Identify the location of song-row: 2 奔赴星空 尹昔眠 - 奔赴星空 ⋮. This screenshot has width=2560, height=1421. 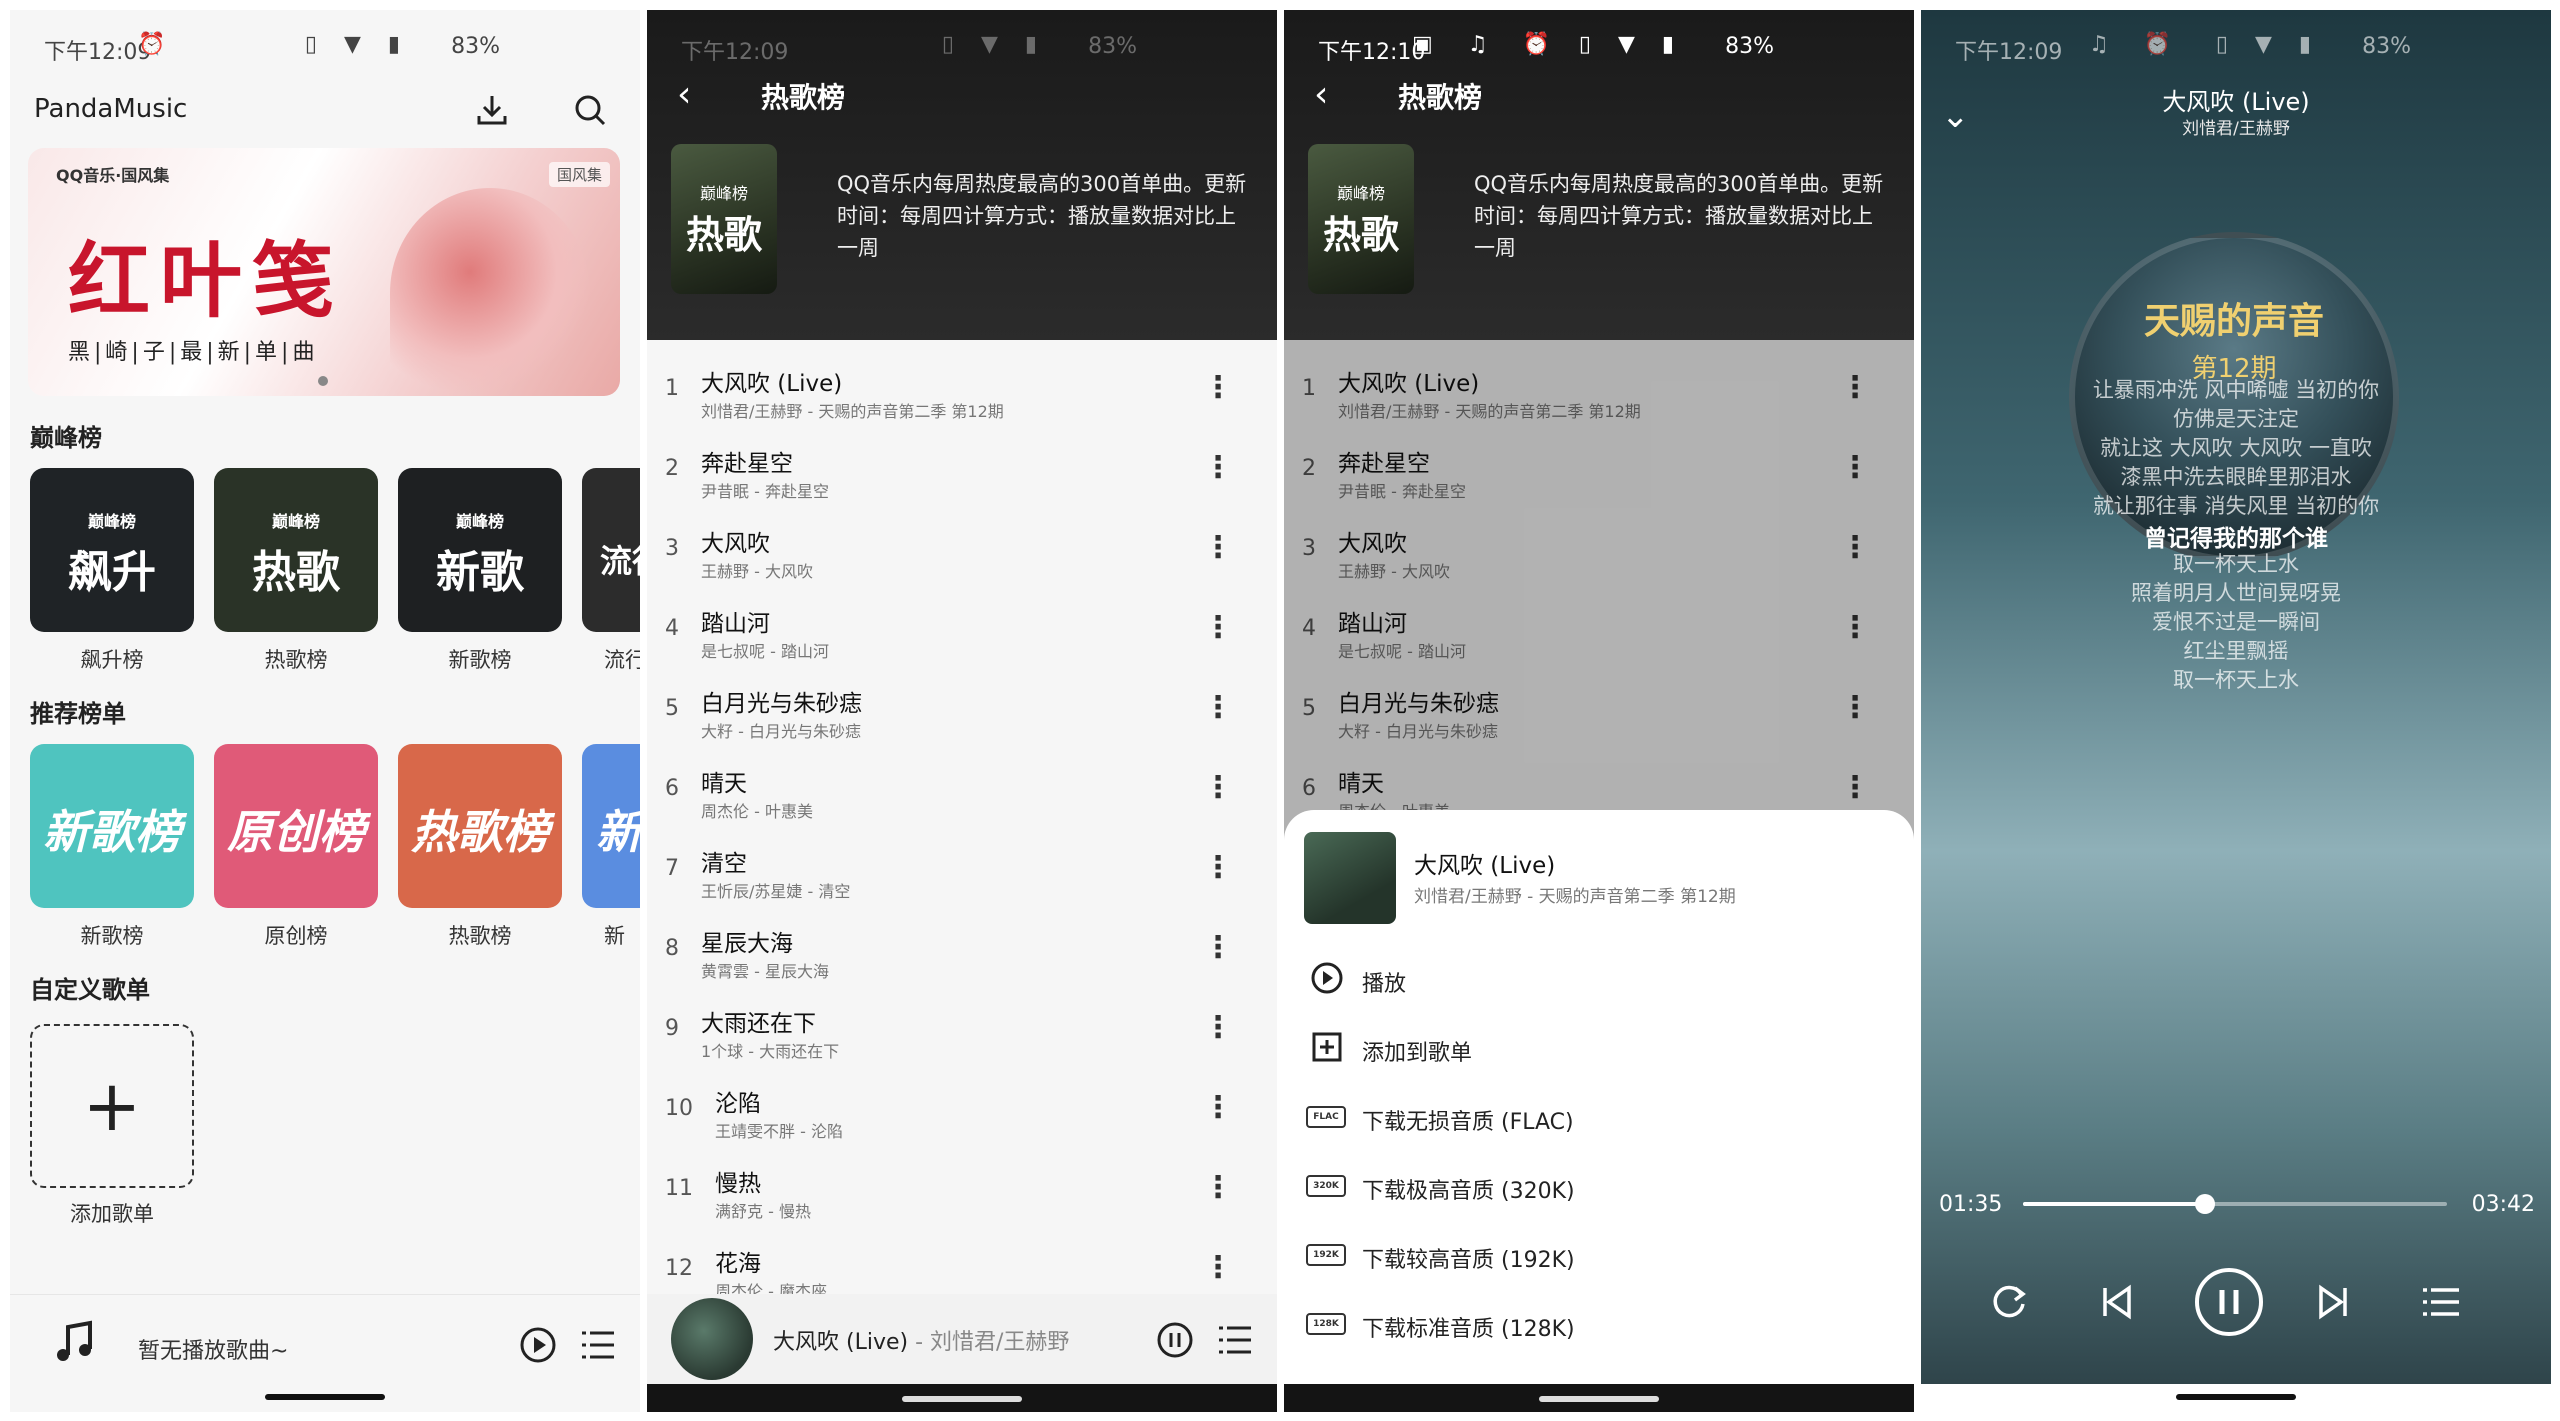
(962, 470).